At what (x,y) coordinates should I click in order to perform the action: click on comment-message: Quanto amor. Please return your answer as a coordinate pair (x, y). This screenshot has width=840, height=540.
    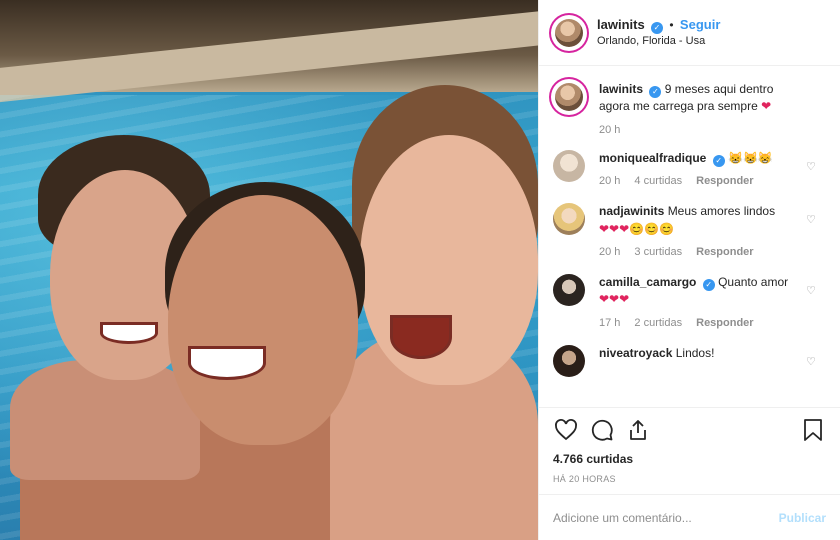
    Looking at the image, I should click on (753, 281).